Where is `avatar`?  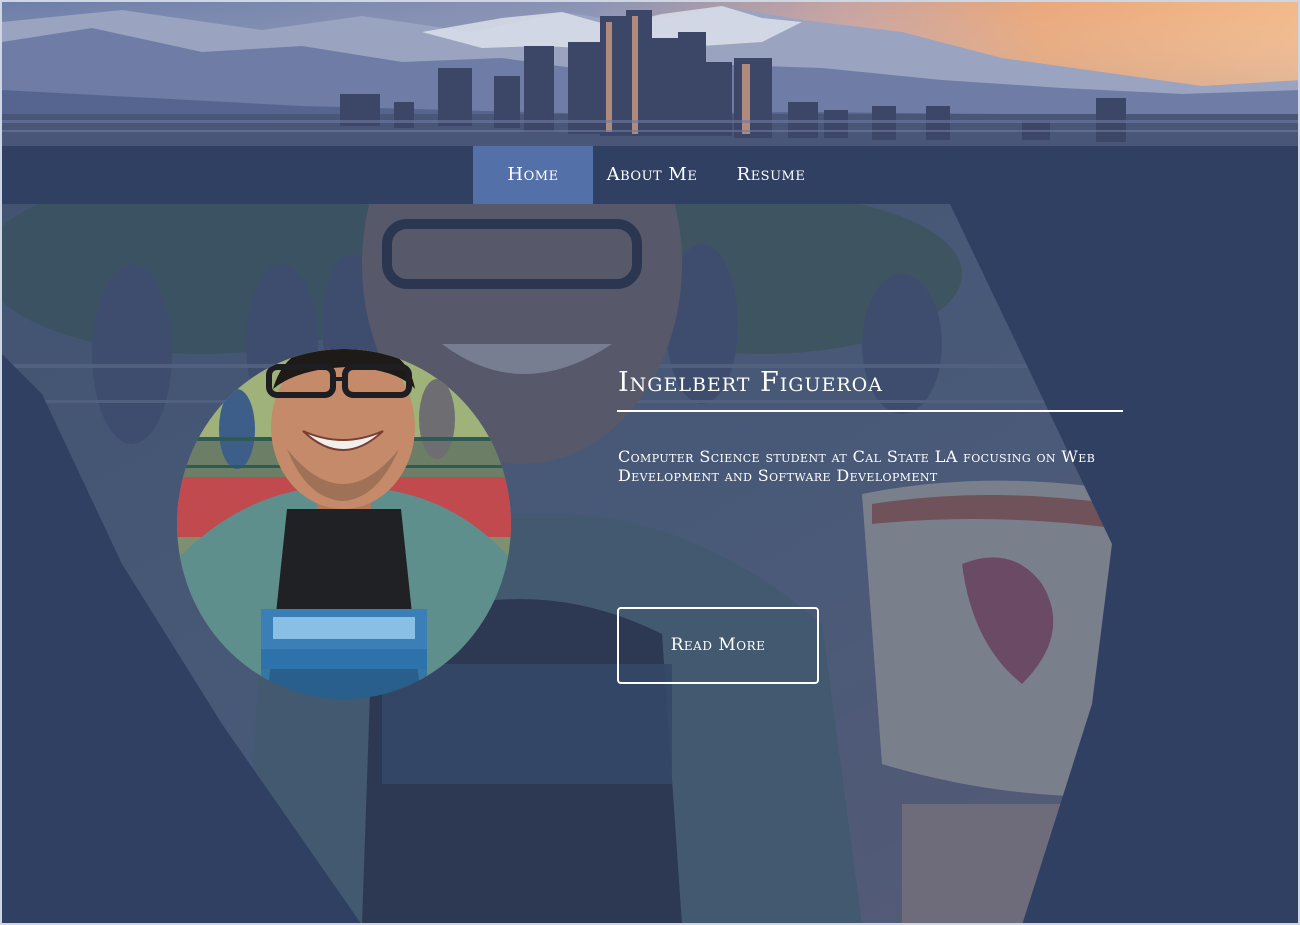 avatar is located at coordinates (344, 524).